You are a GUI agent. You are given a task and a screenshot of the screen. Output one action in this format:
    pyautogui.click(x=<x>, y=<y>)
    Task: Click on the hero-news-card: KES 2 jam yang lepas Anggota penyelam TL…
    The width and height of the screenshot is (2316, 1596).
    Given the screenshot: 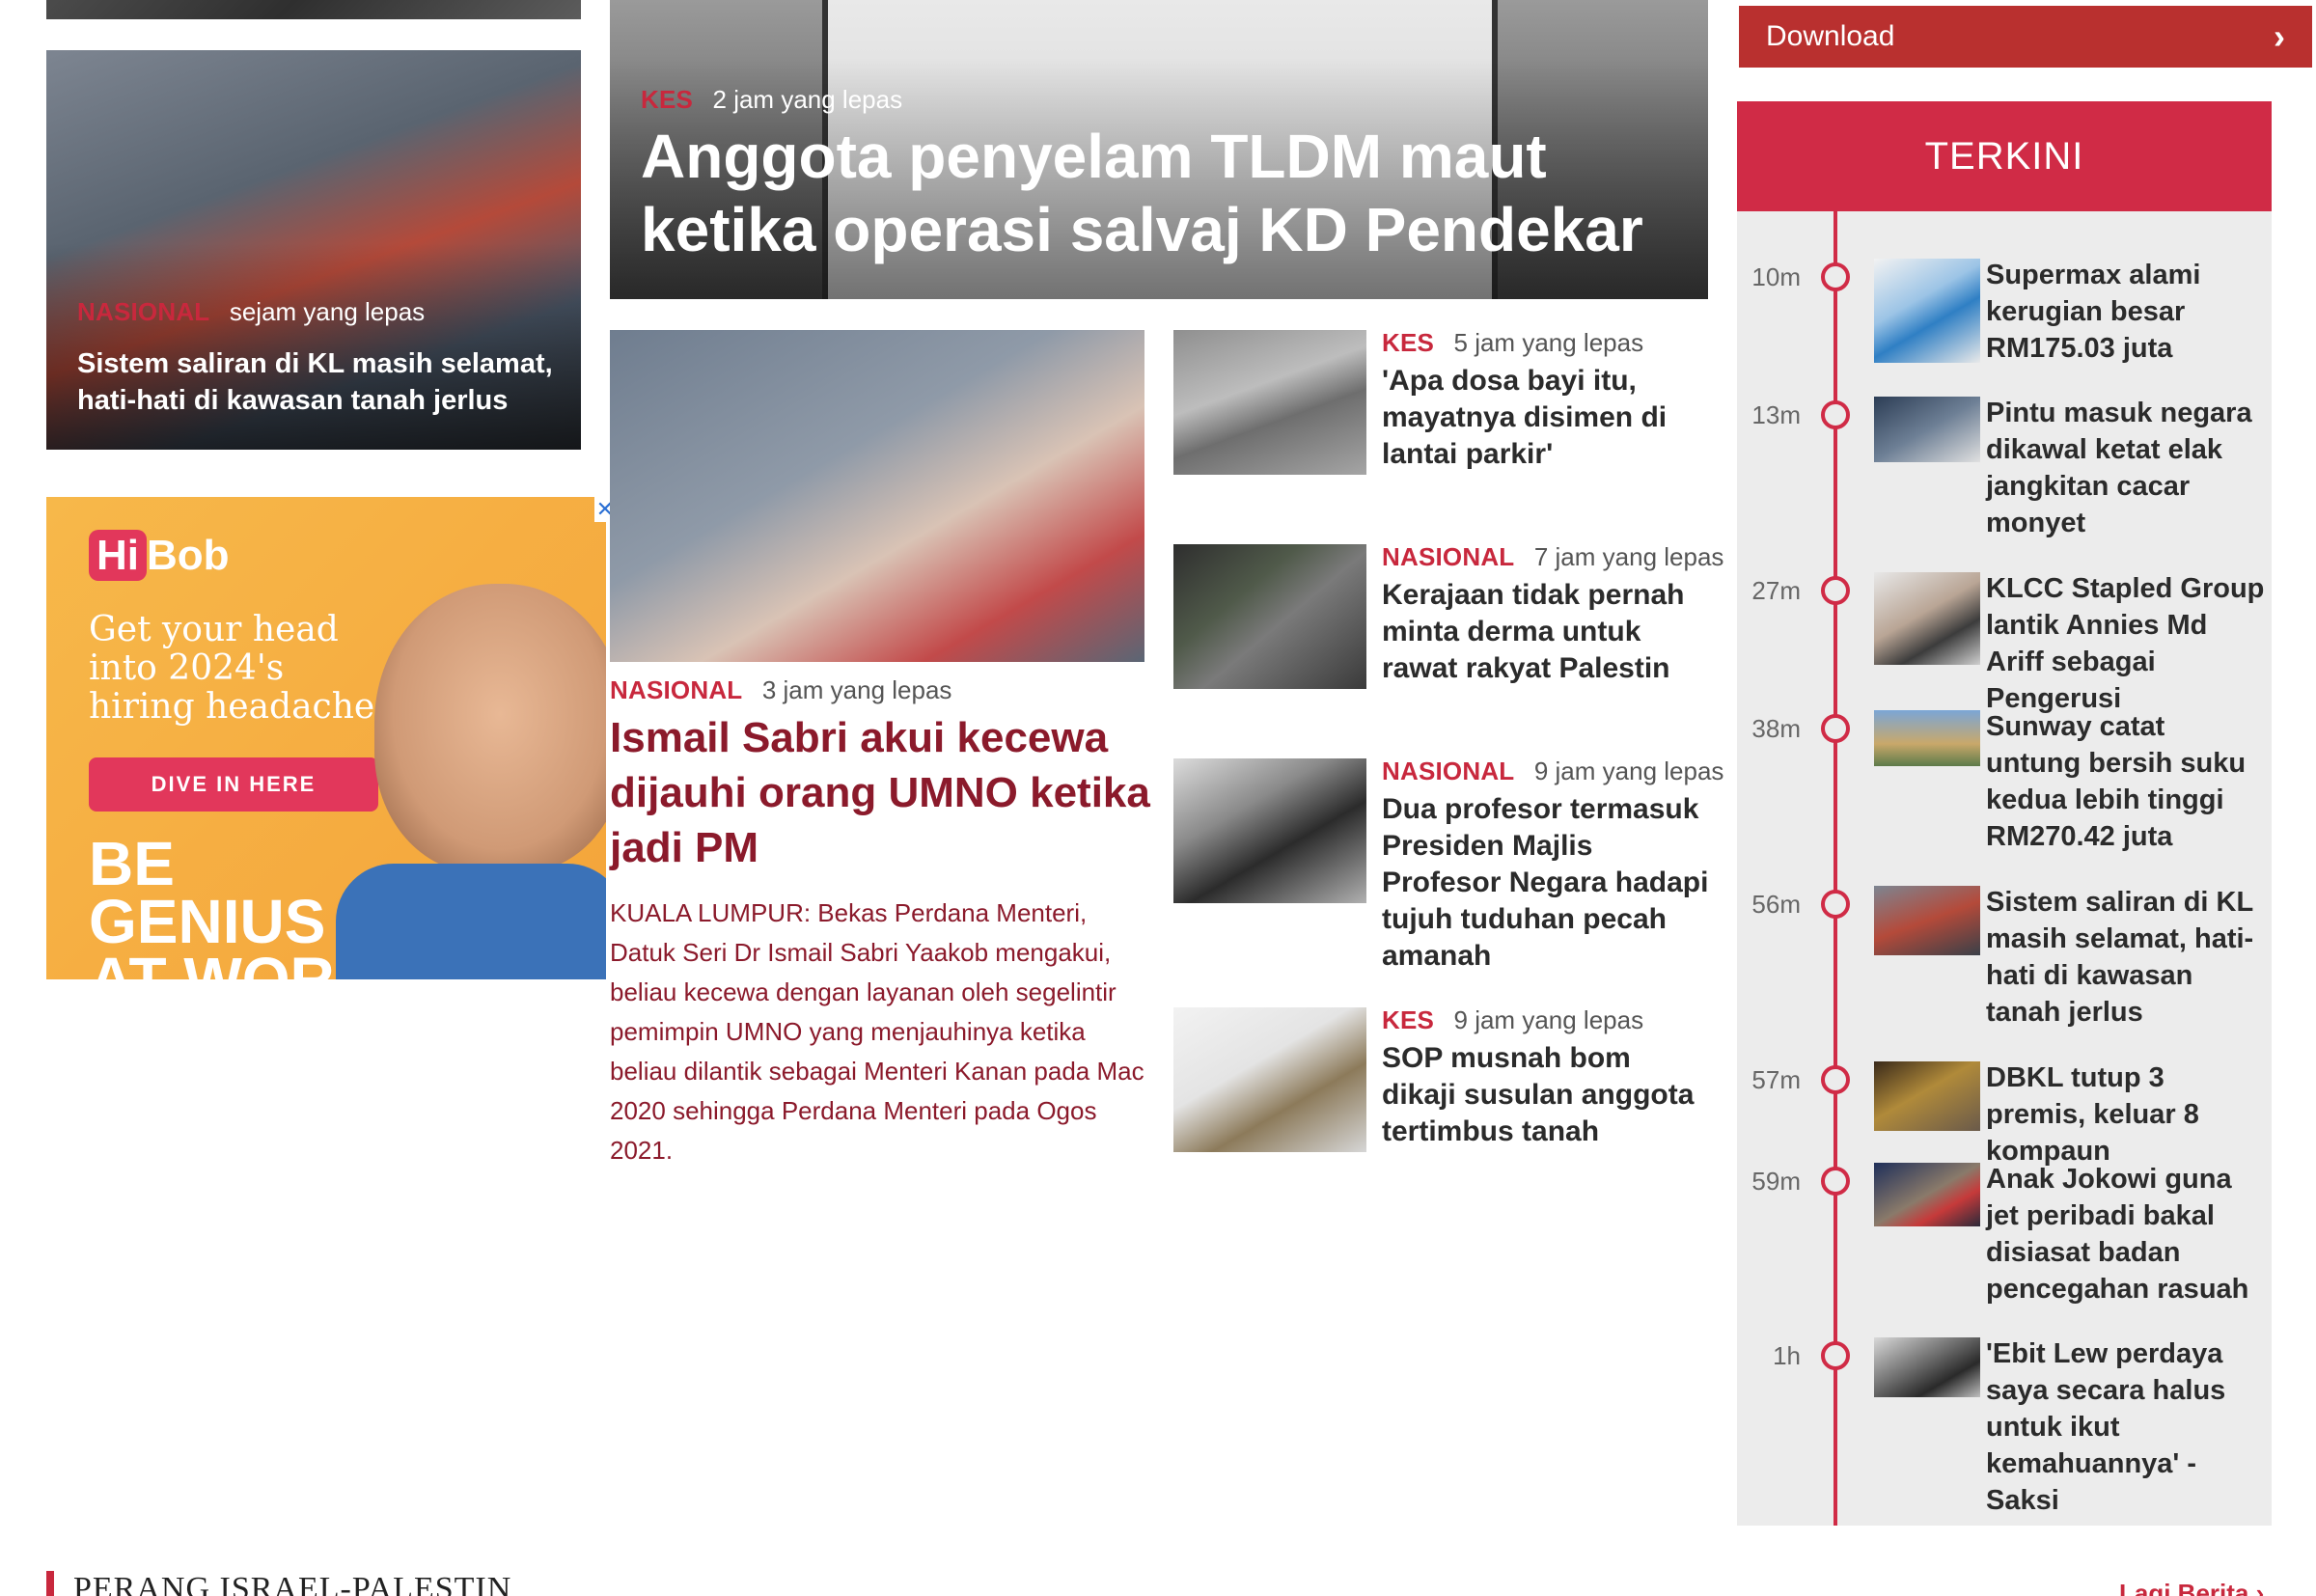 What is the action you would take?
    pyautogui.click(x=1159, y=150)
    